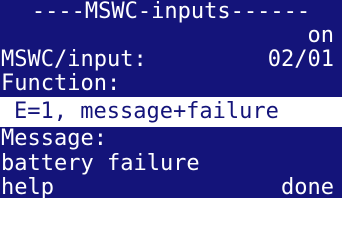 This screenshot has height=246, width=342. I want to click on mswc-input-row: MSWC/input: 02/01, so click(171, 60).